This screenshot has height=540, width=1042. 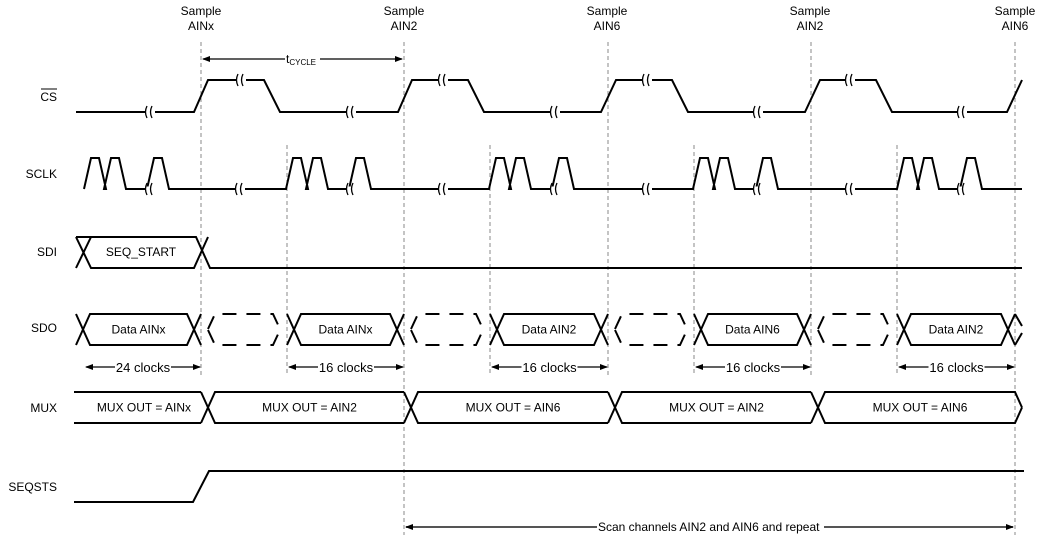 What do you see at coordinates (44, 328) in the screenshot?
I see `signal-name-sdo: SDO` at bounding box center [44, 328].